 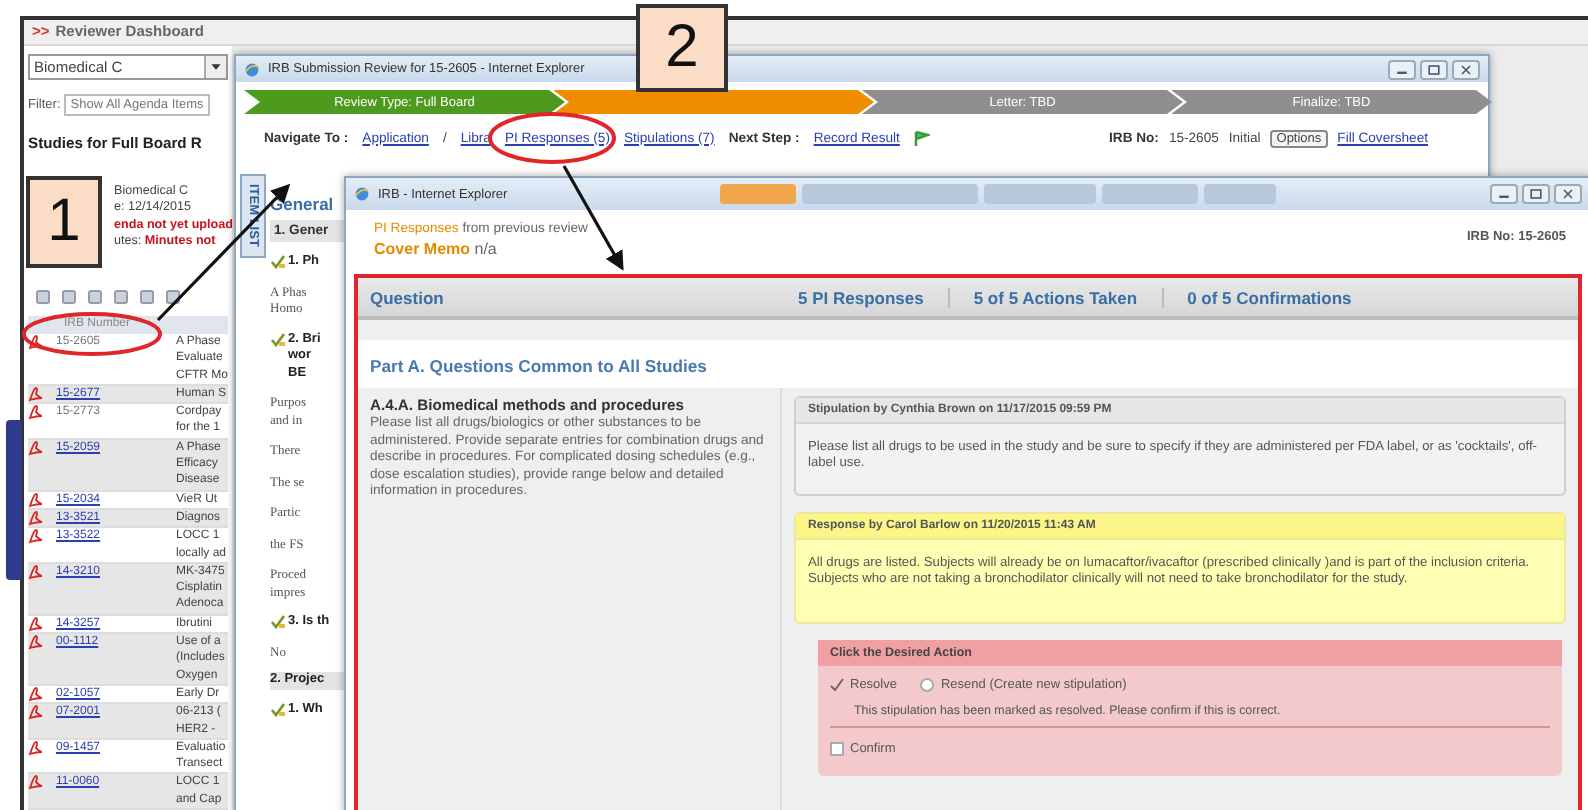 I want to click on part-heading: Part A. Questions Common to All Studies, so click(x=538, y=366).